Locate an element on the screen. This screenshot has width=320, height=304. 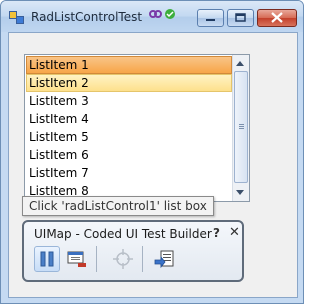
minimize-button is located at coordinates (210, 18).